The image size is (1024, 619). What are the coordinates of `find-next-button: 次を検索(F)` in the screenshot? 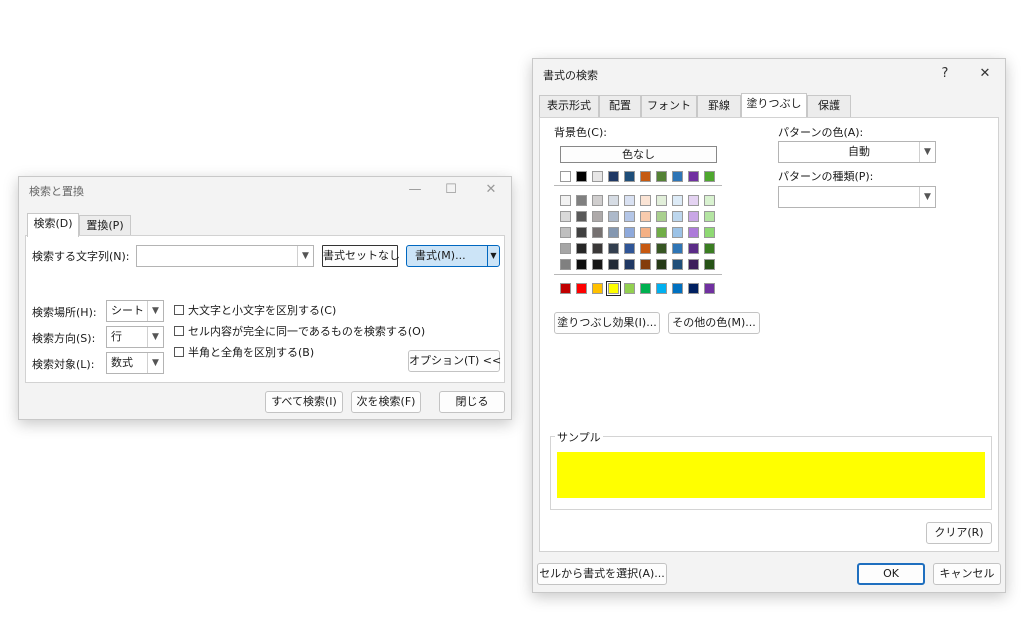 It's located at (386, 402).